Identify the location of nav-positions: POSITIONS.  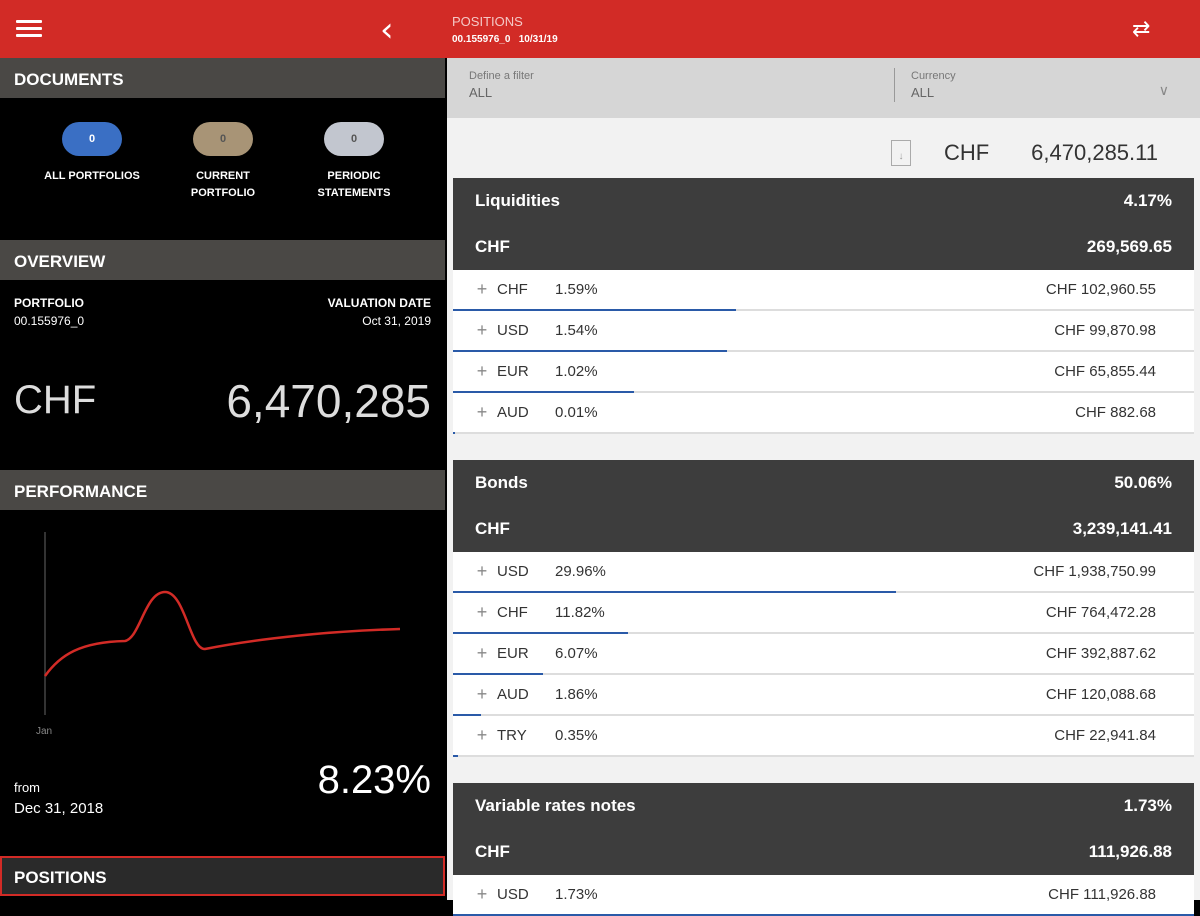
(222, 876).